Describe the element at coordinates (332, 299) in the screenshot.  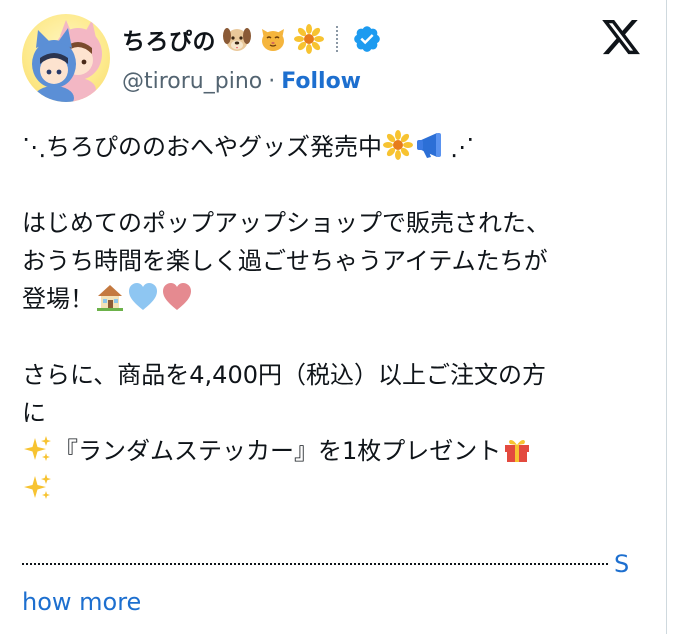
I see `tweet-line-4: 登場！` at that location.